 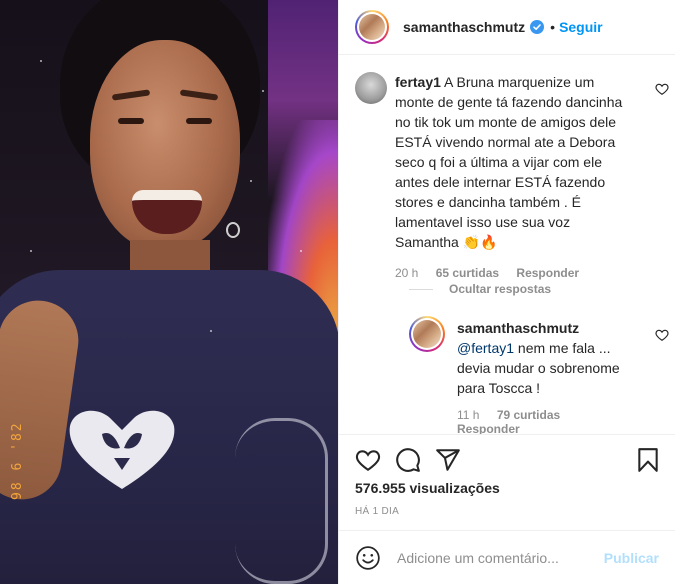 I want to click on like-comment-heart-icon, so click(x=662, y=89).